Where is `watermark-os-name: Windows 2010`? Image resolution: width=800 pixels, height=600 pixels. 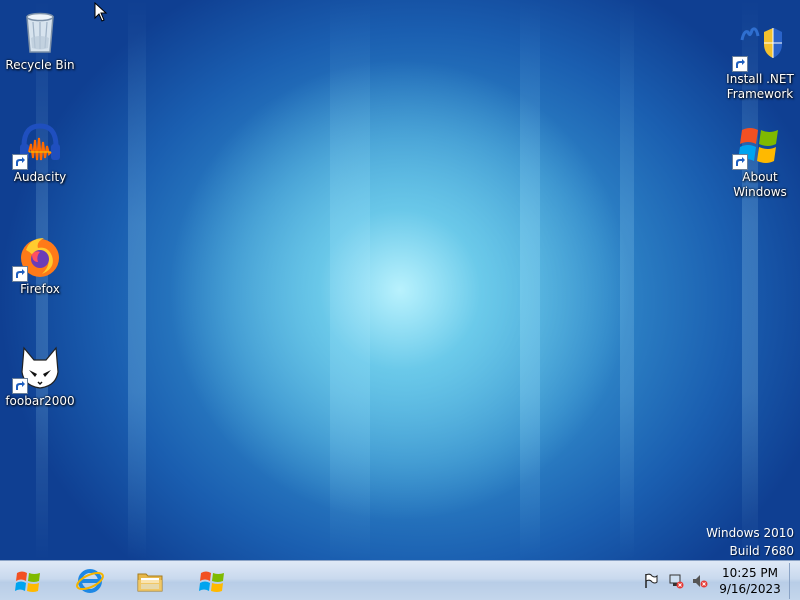
watermark-os-name: Windows 2010 is located at coordinates (750, 533).